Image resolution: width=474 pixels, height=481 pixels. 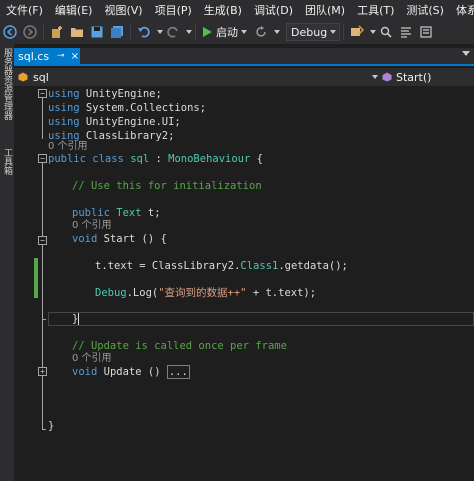 I want to click on uncomment-icon, so click(x=426, y=32).